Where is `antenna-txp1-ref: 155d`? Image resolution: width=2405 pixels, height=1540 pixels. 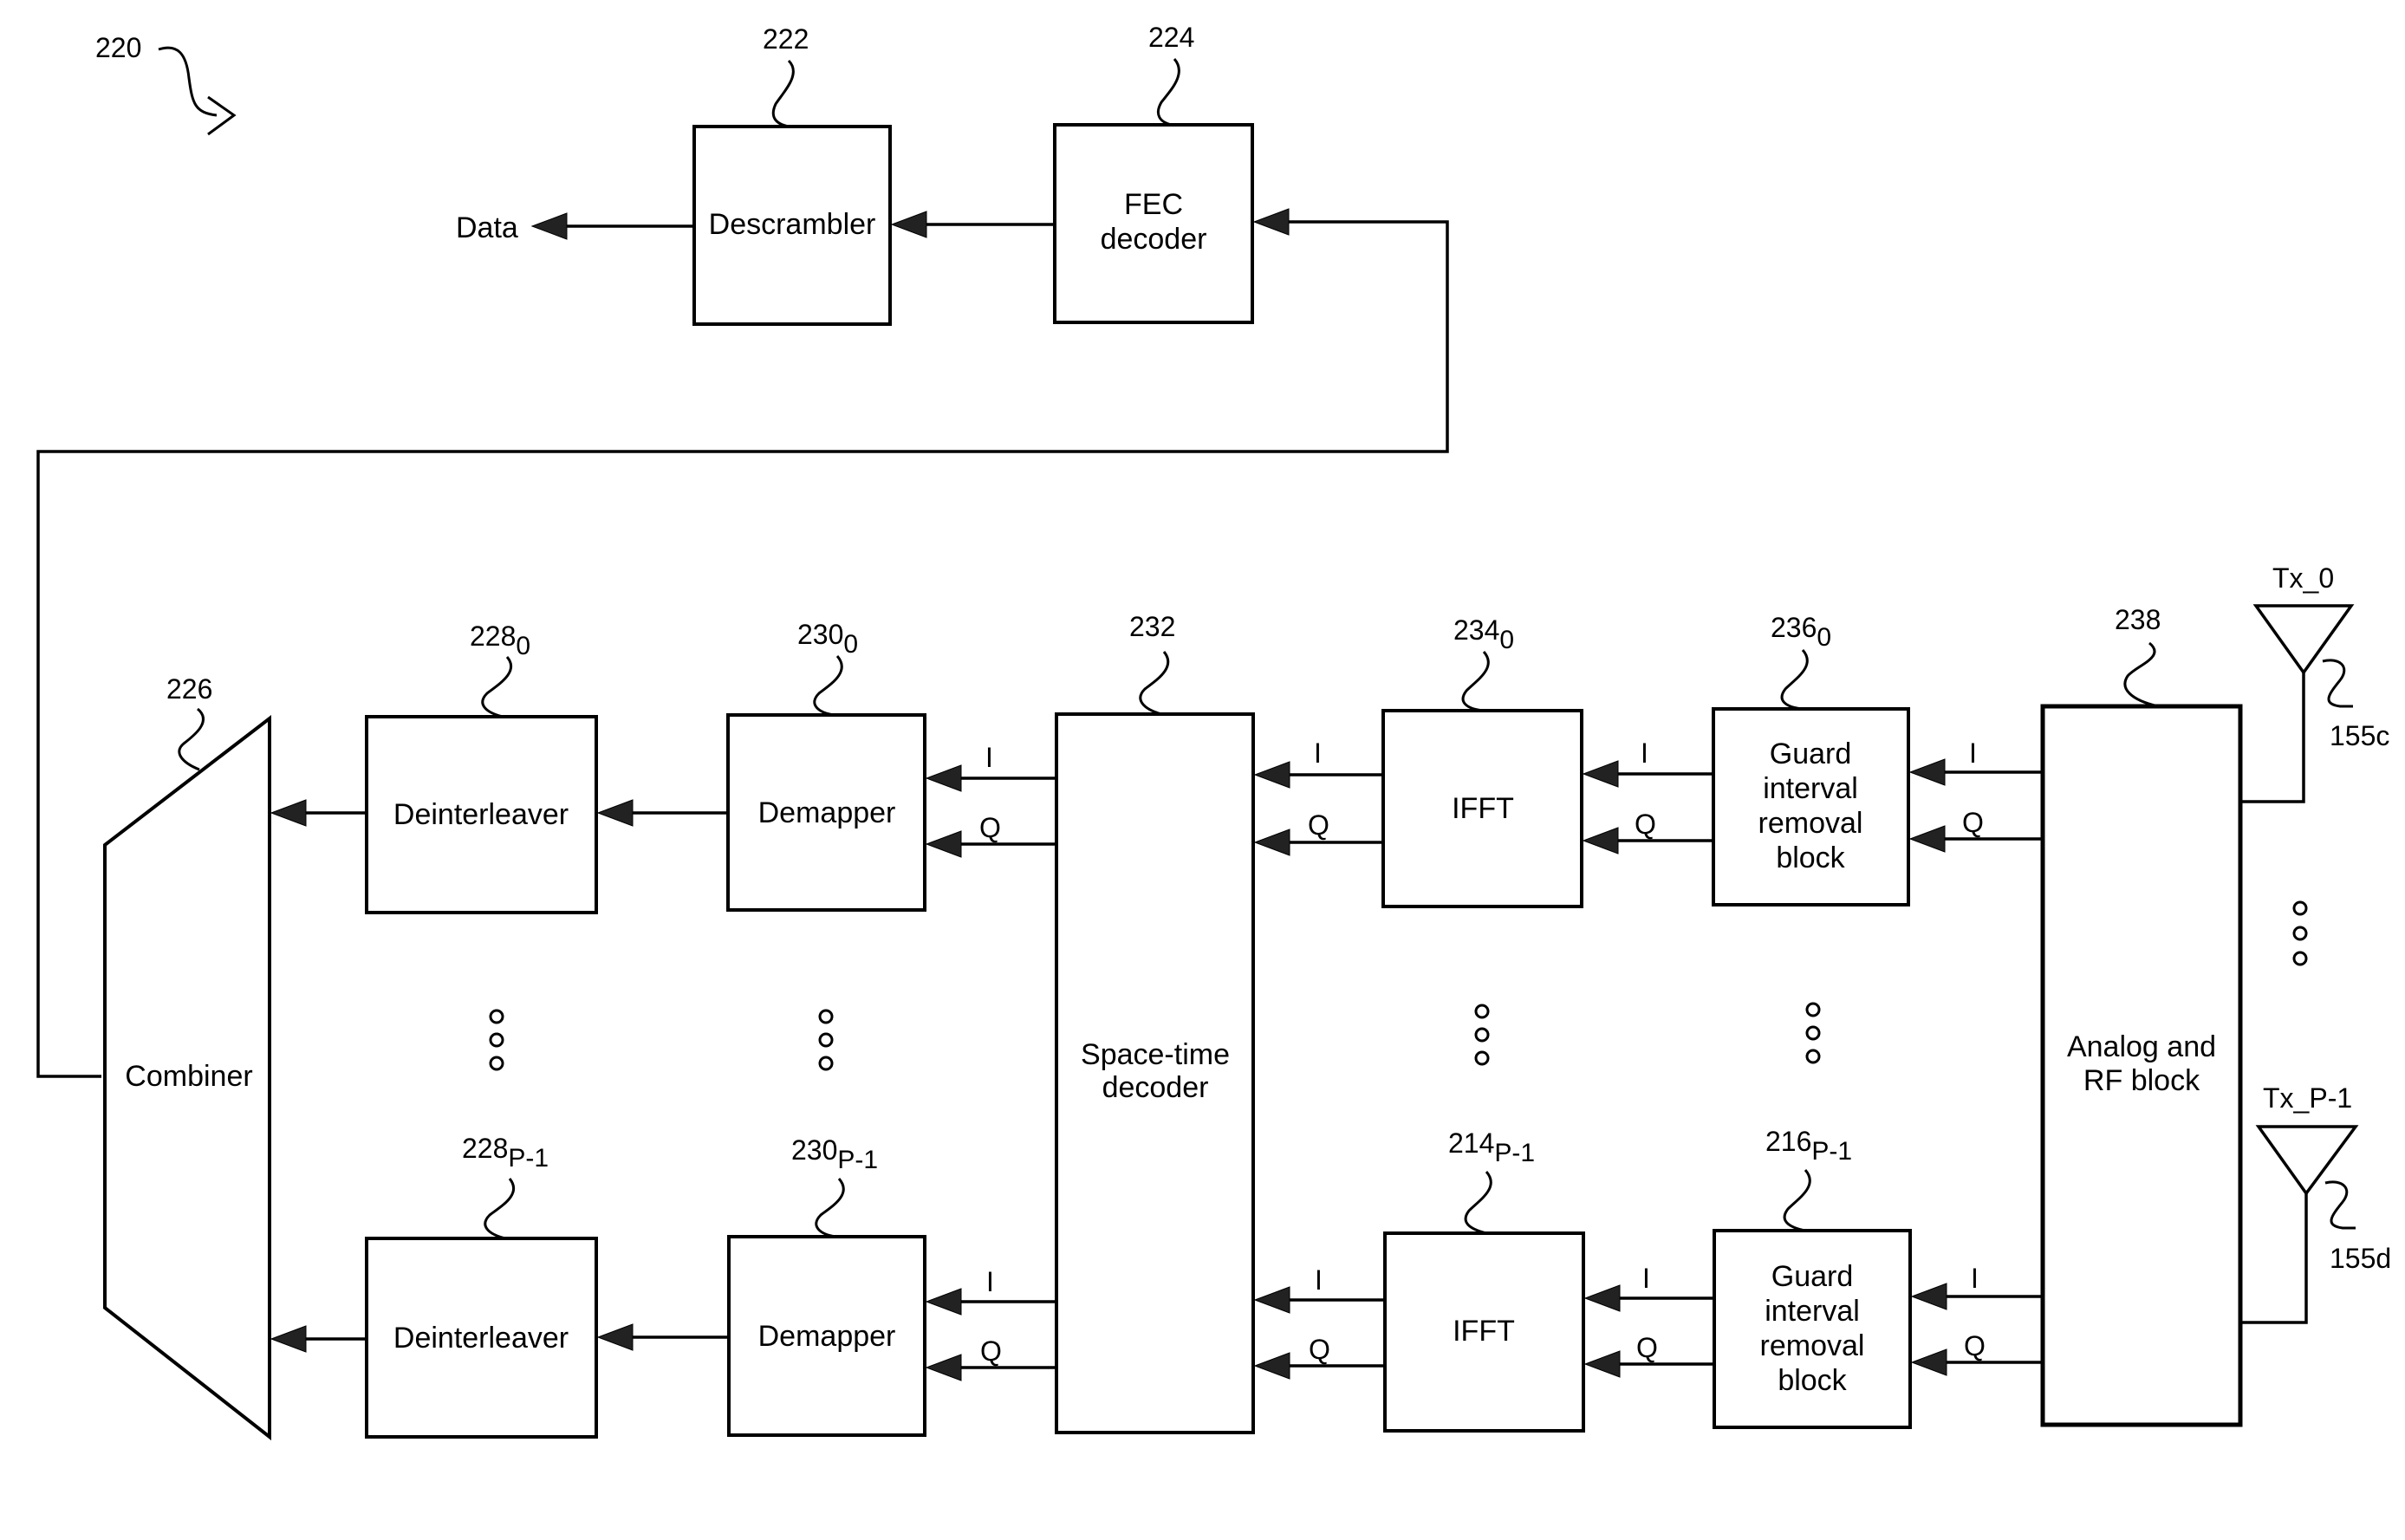 antenna-txp1-ref: 155d is located at coordinates (2360, 1259).